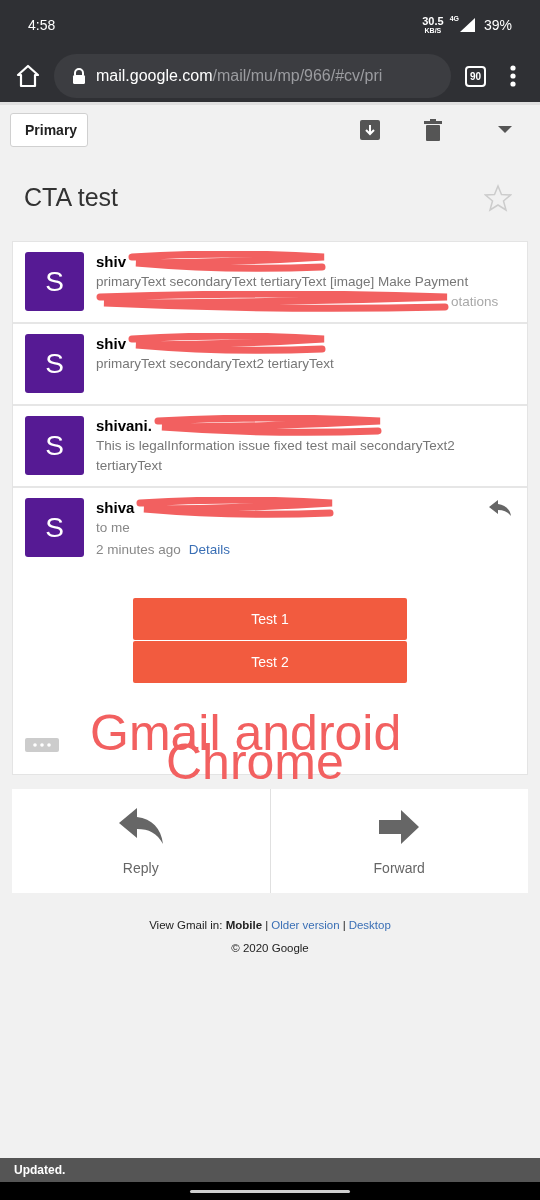 This screenshot has height=1200, width=540. Describe the element at coordinates (283, 282) in the screenshot. I see `message-snippet: primaryText secondaryText tertiaryText [image] Make Payment` at that location.